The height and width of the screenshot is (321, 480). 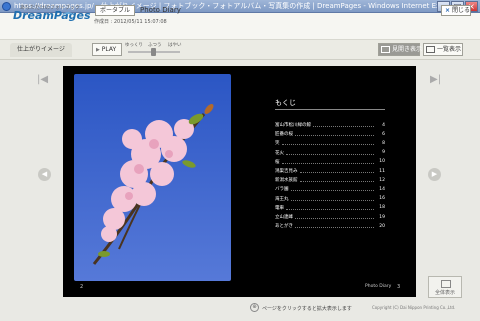 What do you see at coordinates (68, 15) in the screenshot?
I see `logo-swoosh-icon` at bounding box center [68, 15].